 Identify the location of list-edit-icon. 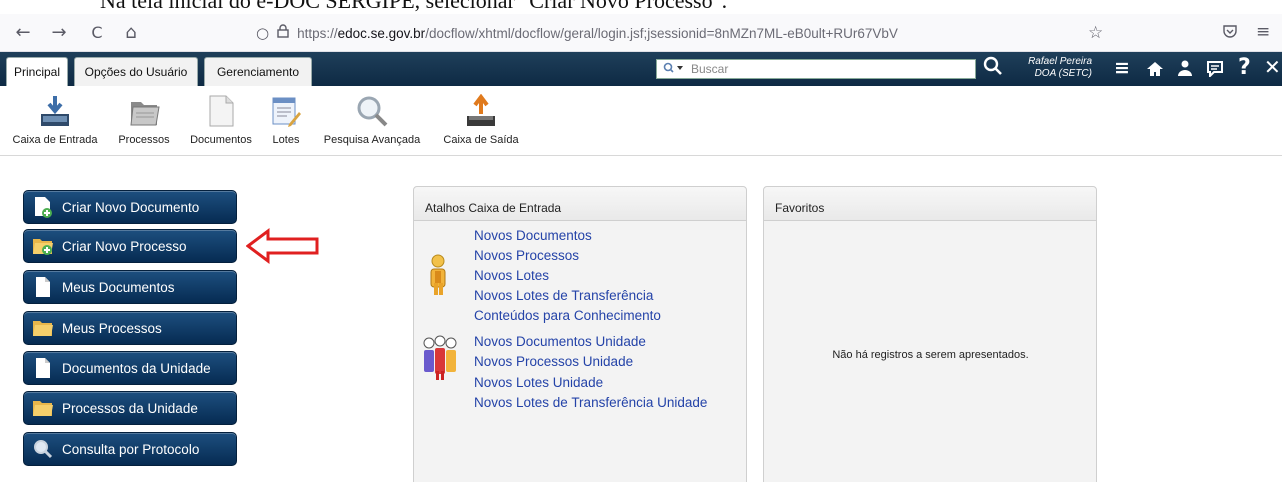
(286, 111).